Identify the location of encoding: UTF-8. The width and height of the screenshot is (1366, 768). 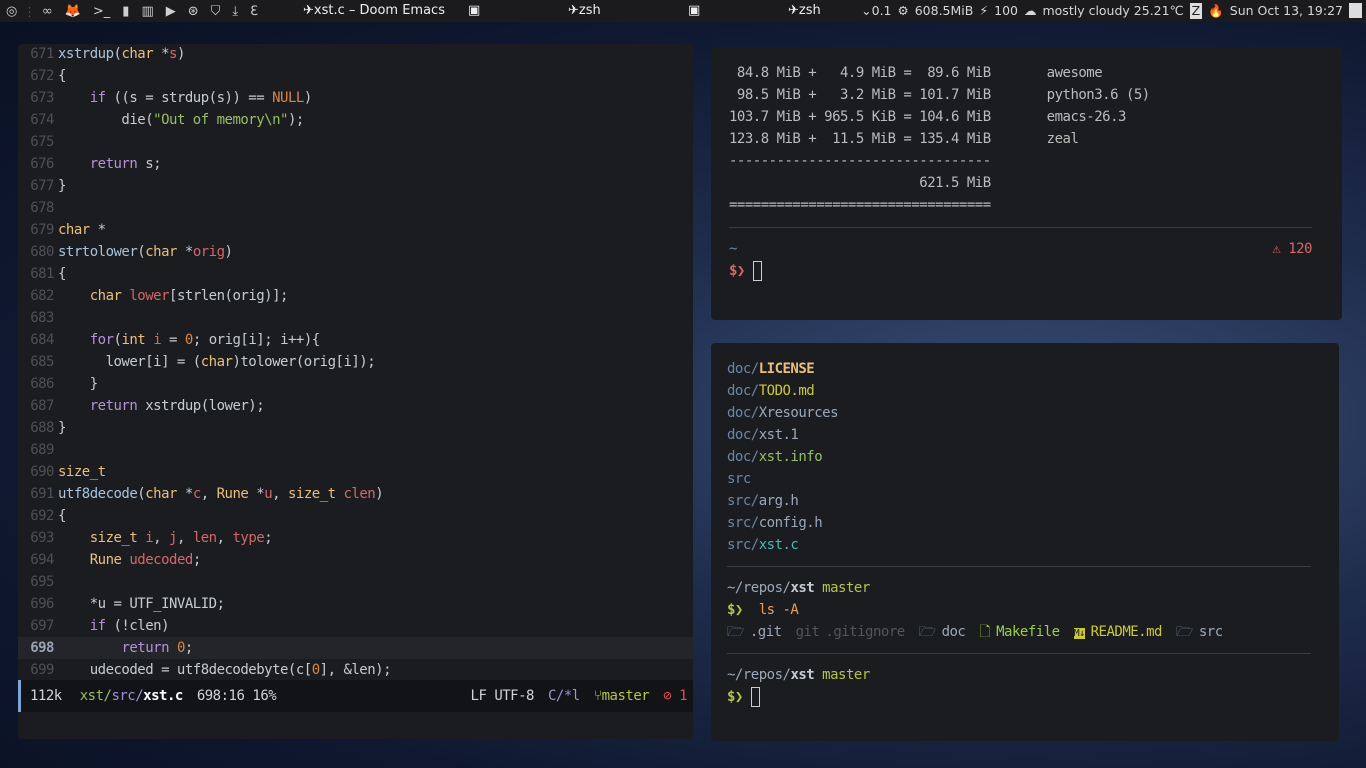
(514, 696).